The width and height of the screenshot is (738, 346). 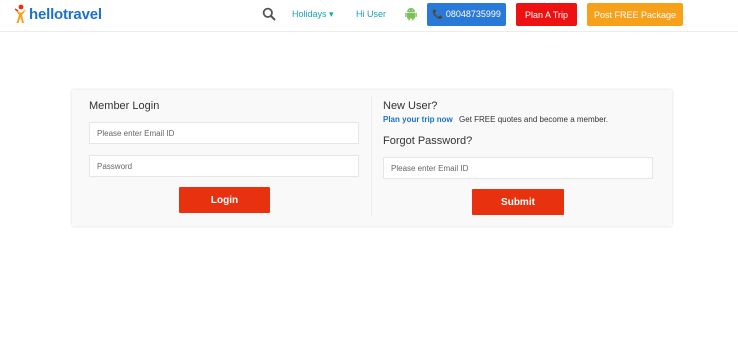 I want to click on login-password-input, so click(x=224, y=166).